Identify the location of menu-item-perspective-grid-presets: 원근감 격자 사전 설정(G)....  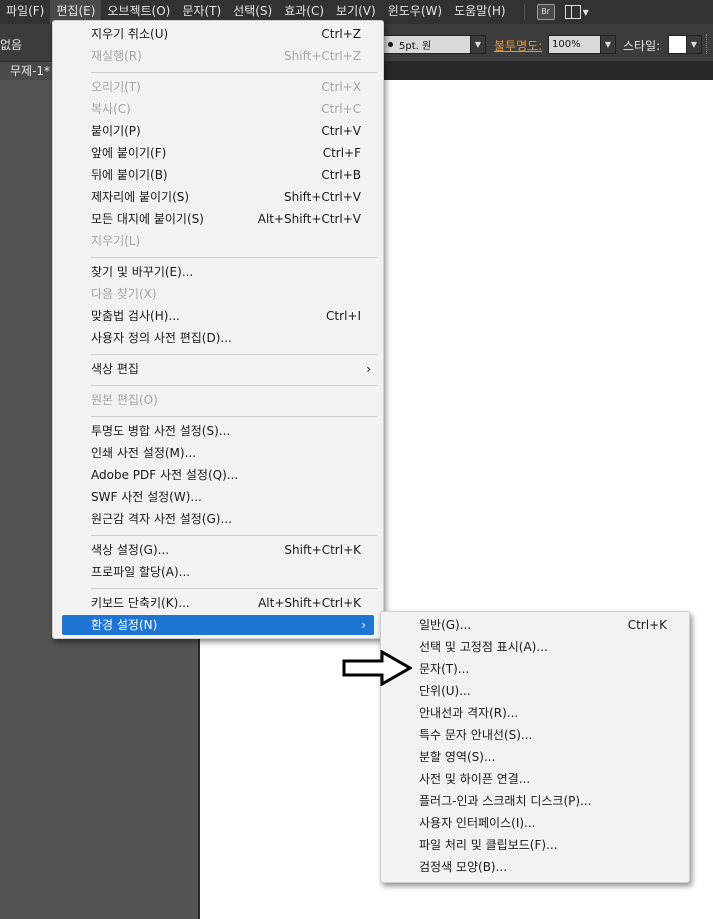
(218, 519).